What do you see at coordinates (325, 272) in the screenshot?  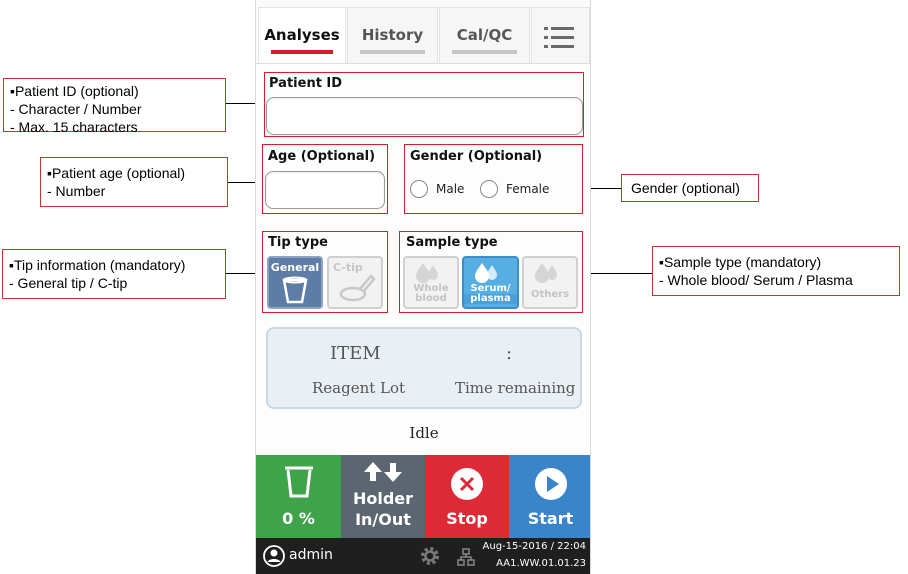 I see `tip-type-highlight` at bounding box center [325, 272].